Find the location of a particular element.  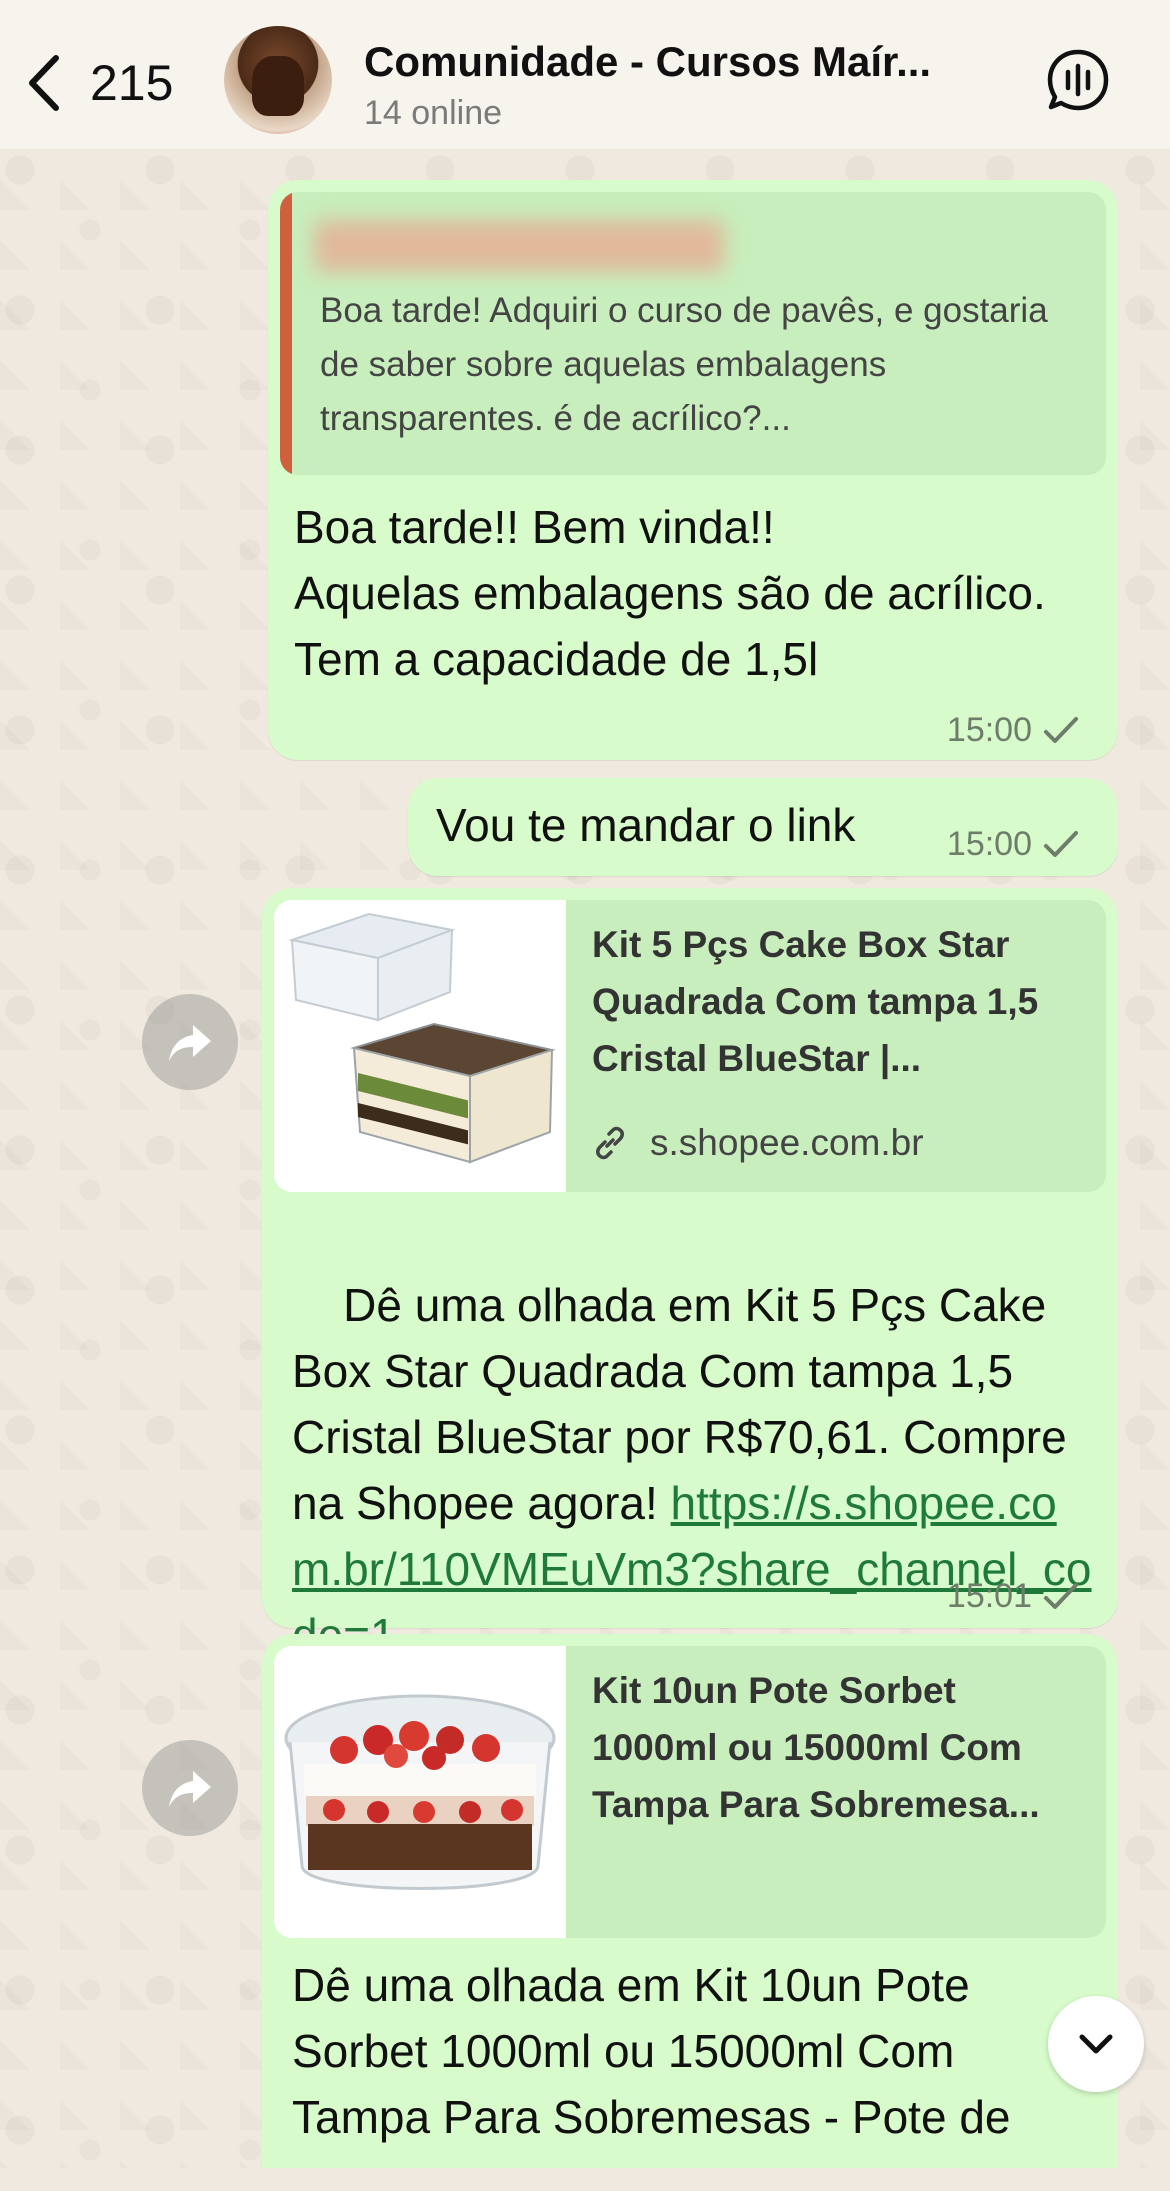

link-domain: s.shopee.com.br is located at coordinates (787, 1142).